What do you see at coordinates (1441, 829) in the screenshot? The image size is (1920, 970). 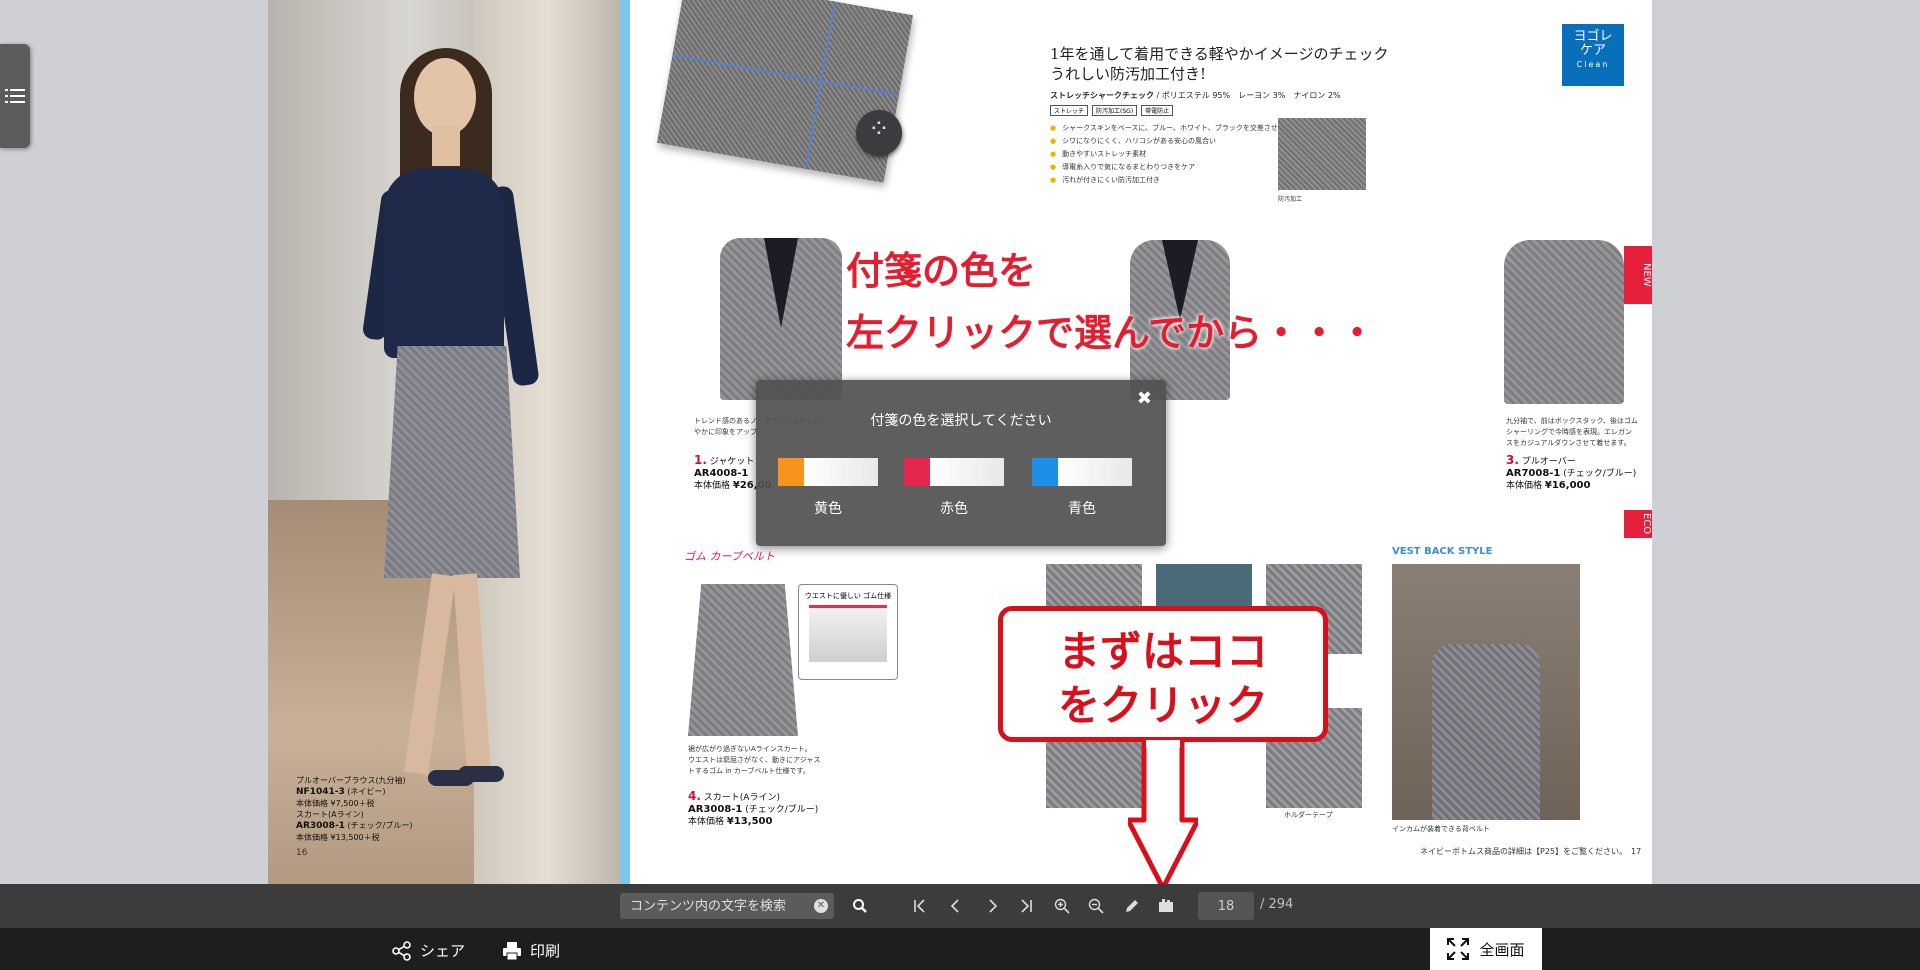 I see `vest-back-caption: インカムが装着できる背ベルト` at bounding box center [1441, 829].